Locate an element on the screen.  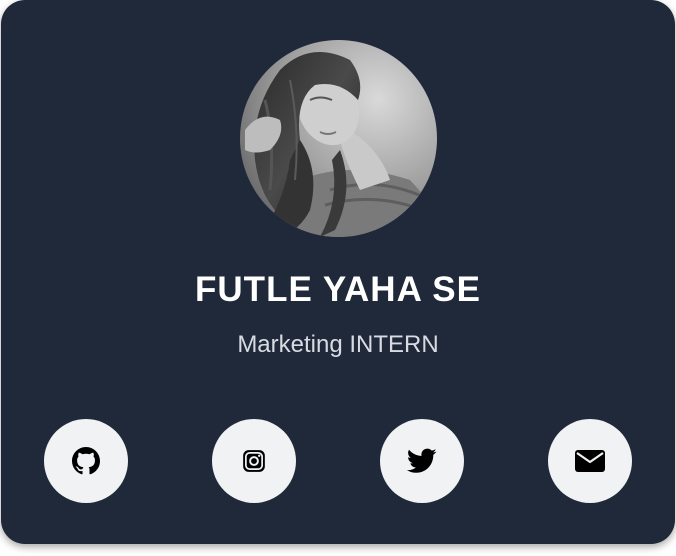
email-button is located at coordinates (590, 461).